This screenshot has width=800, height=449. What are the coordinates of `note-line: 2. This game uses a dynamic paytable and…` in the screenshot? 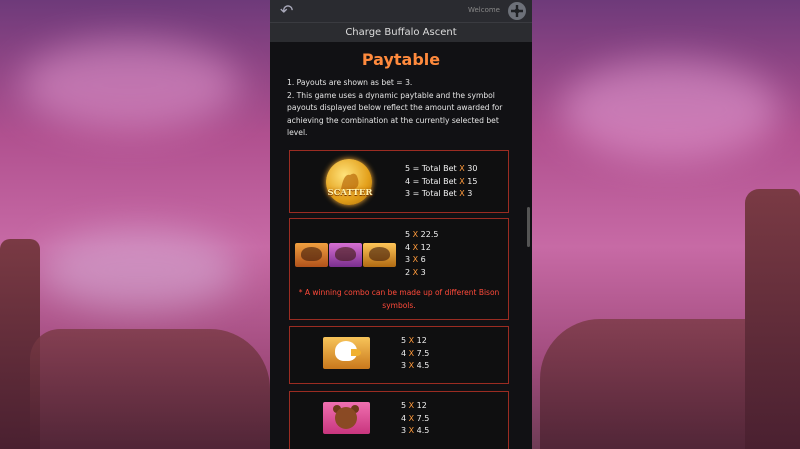 It's located at (395, 114).